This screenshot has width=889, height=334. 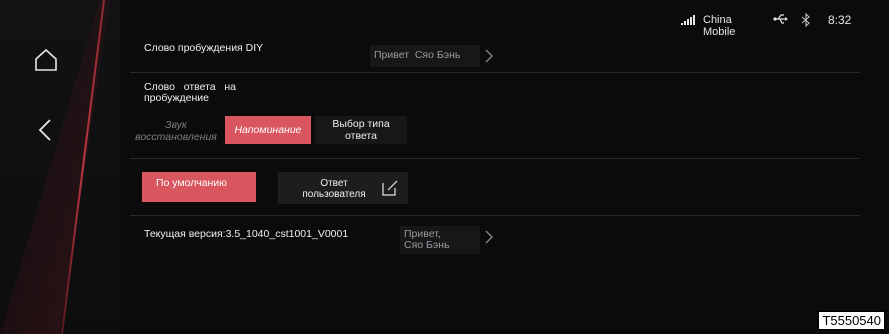 I want to click on version-value-button: Привет, Сяо Бэнь, so click(x=440, y=240).